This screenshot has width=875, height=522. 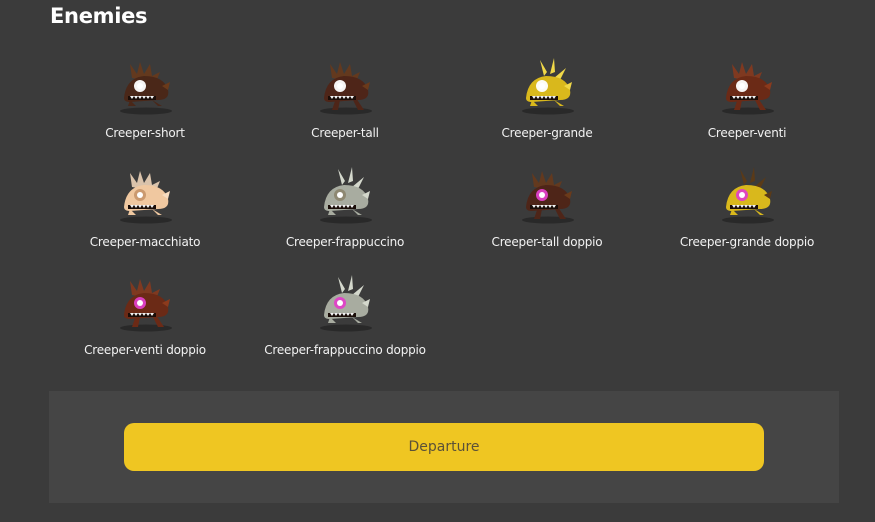 I want to click on enemy-card: Creeper-venti, so click(x=747, y=100).